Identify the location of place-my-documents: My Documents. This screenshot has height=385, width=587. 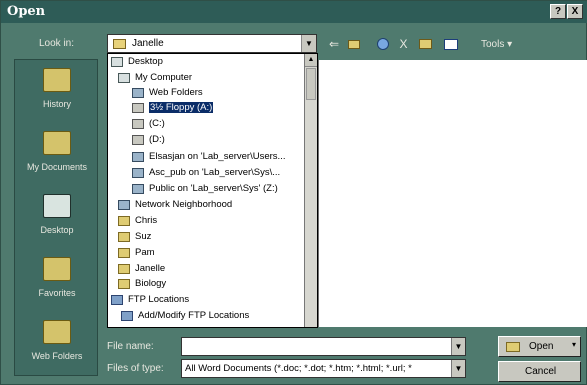
(57, 153).